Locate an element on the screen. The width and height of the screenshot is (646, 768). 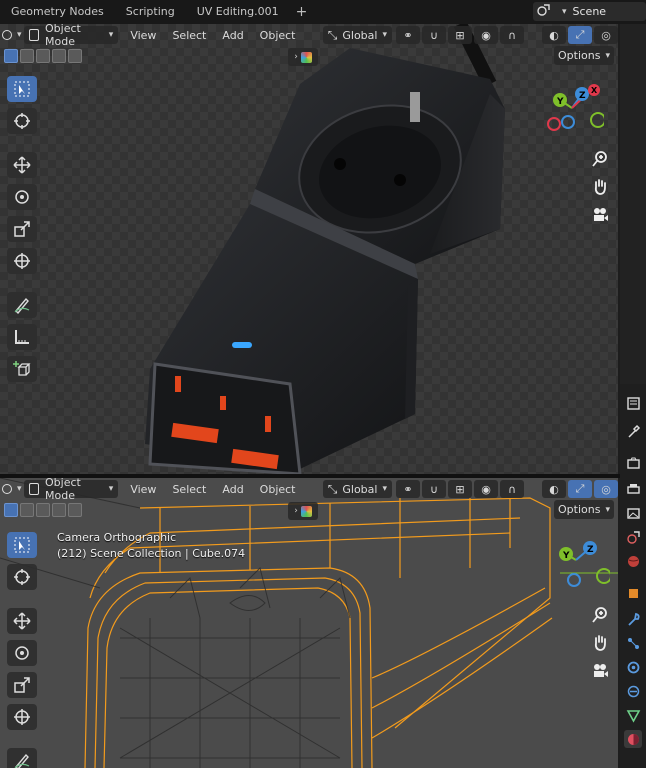
scene-selector: ▾ Scene is located at coordinates (589, 11).